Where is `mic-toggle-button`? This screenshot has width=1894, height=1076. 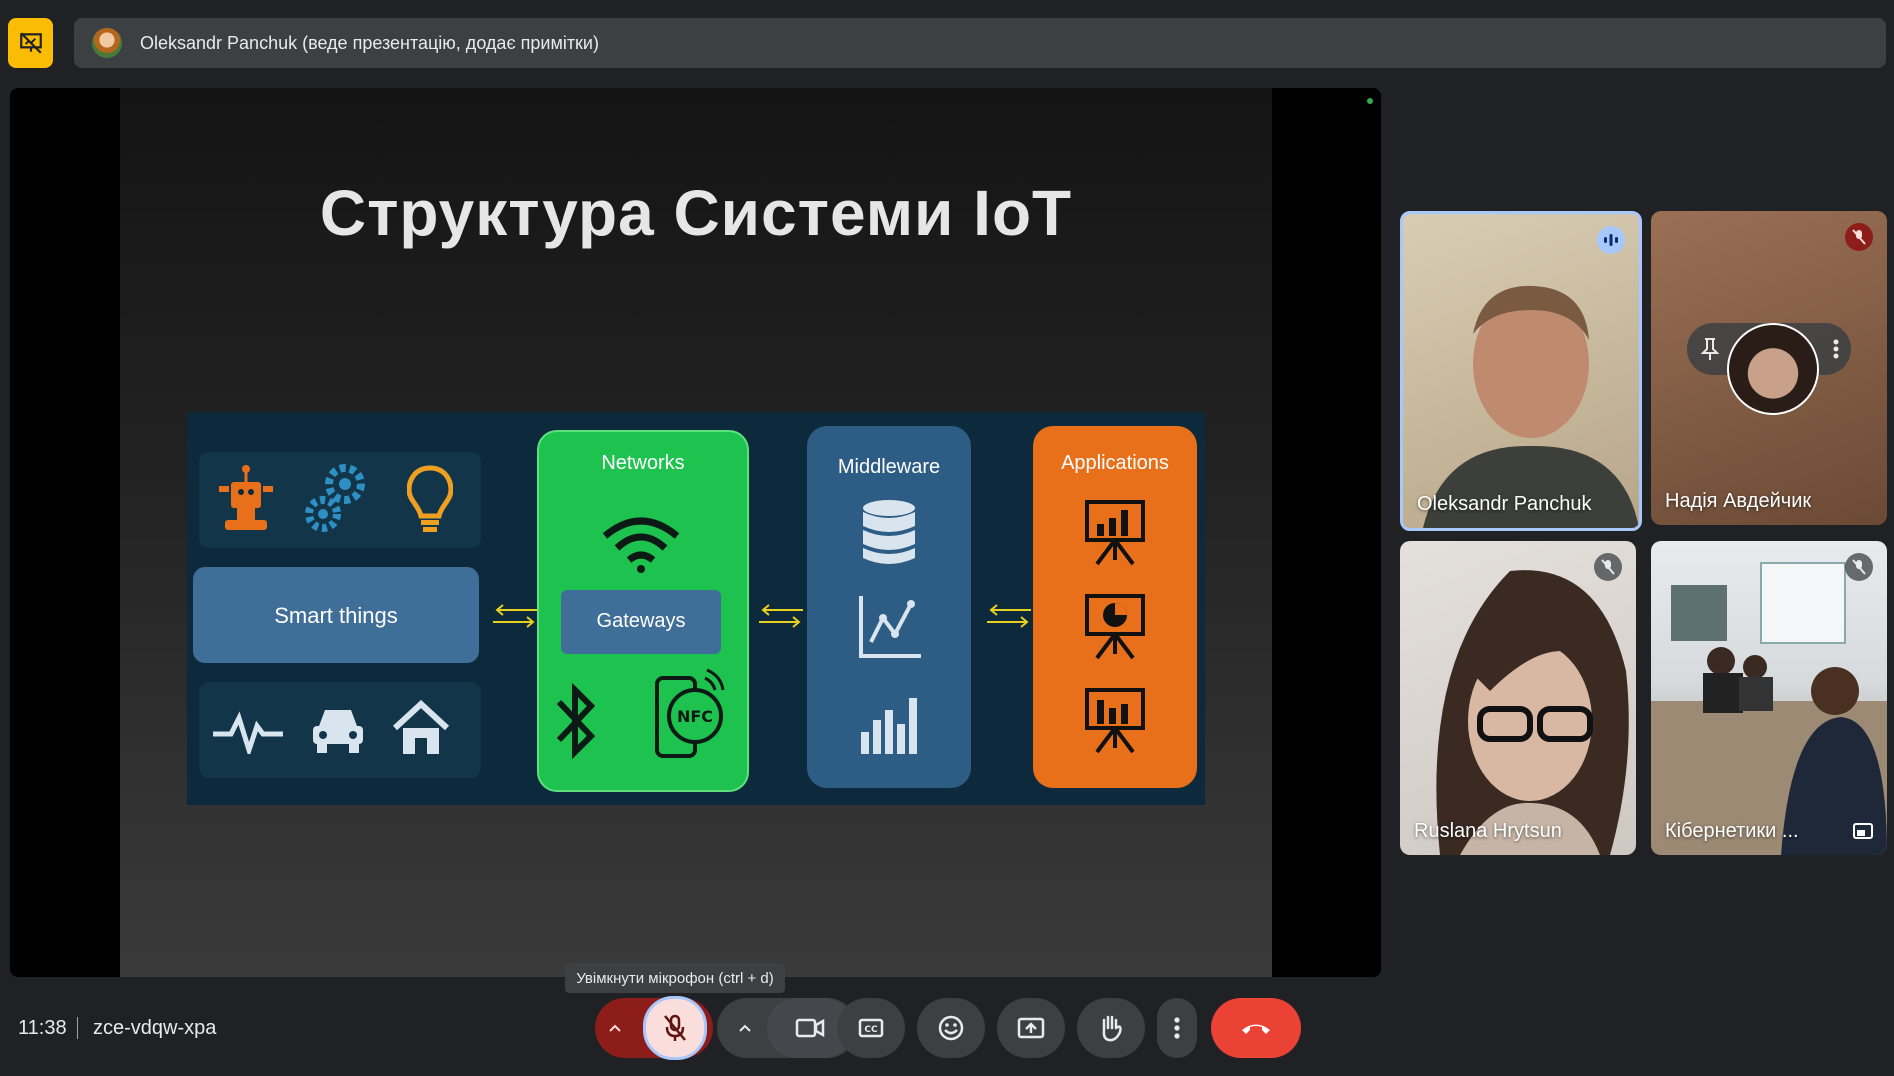 mic-toggle-button is located at coordinates (675, 1028).